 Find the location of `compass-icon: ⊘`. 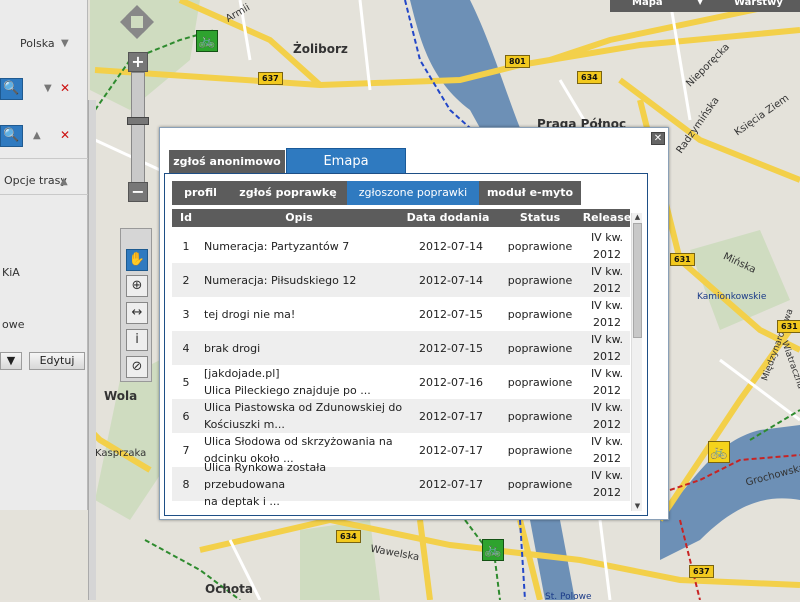

compass-icon: ⊘ is located at coordinates (137, 367).